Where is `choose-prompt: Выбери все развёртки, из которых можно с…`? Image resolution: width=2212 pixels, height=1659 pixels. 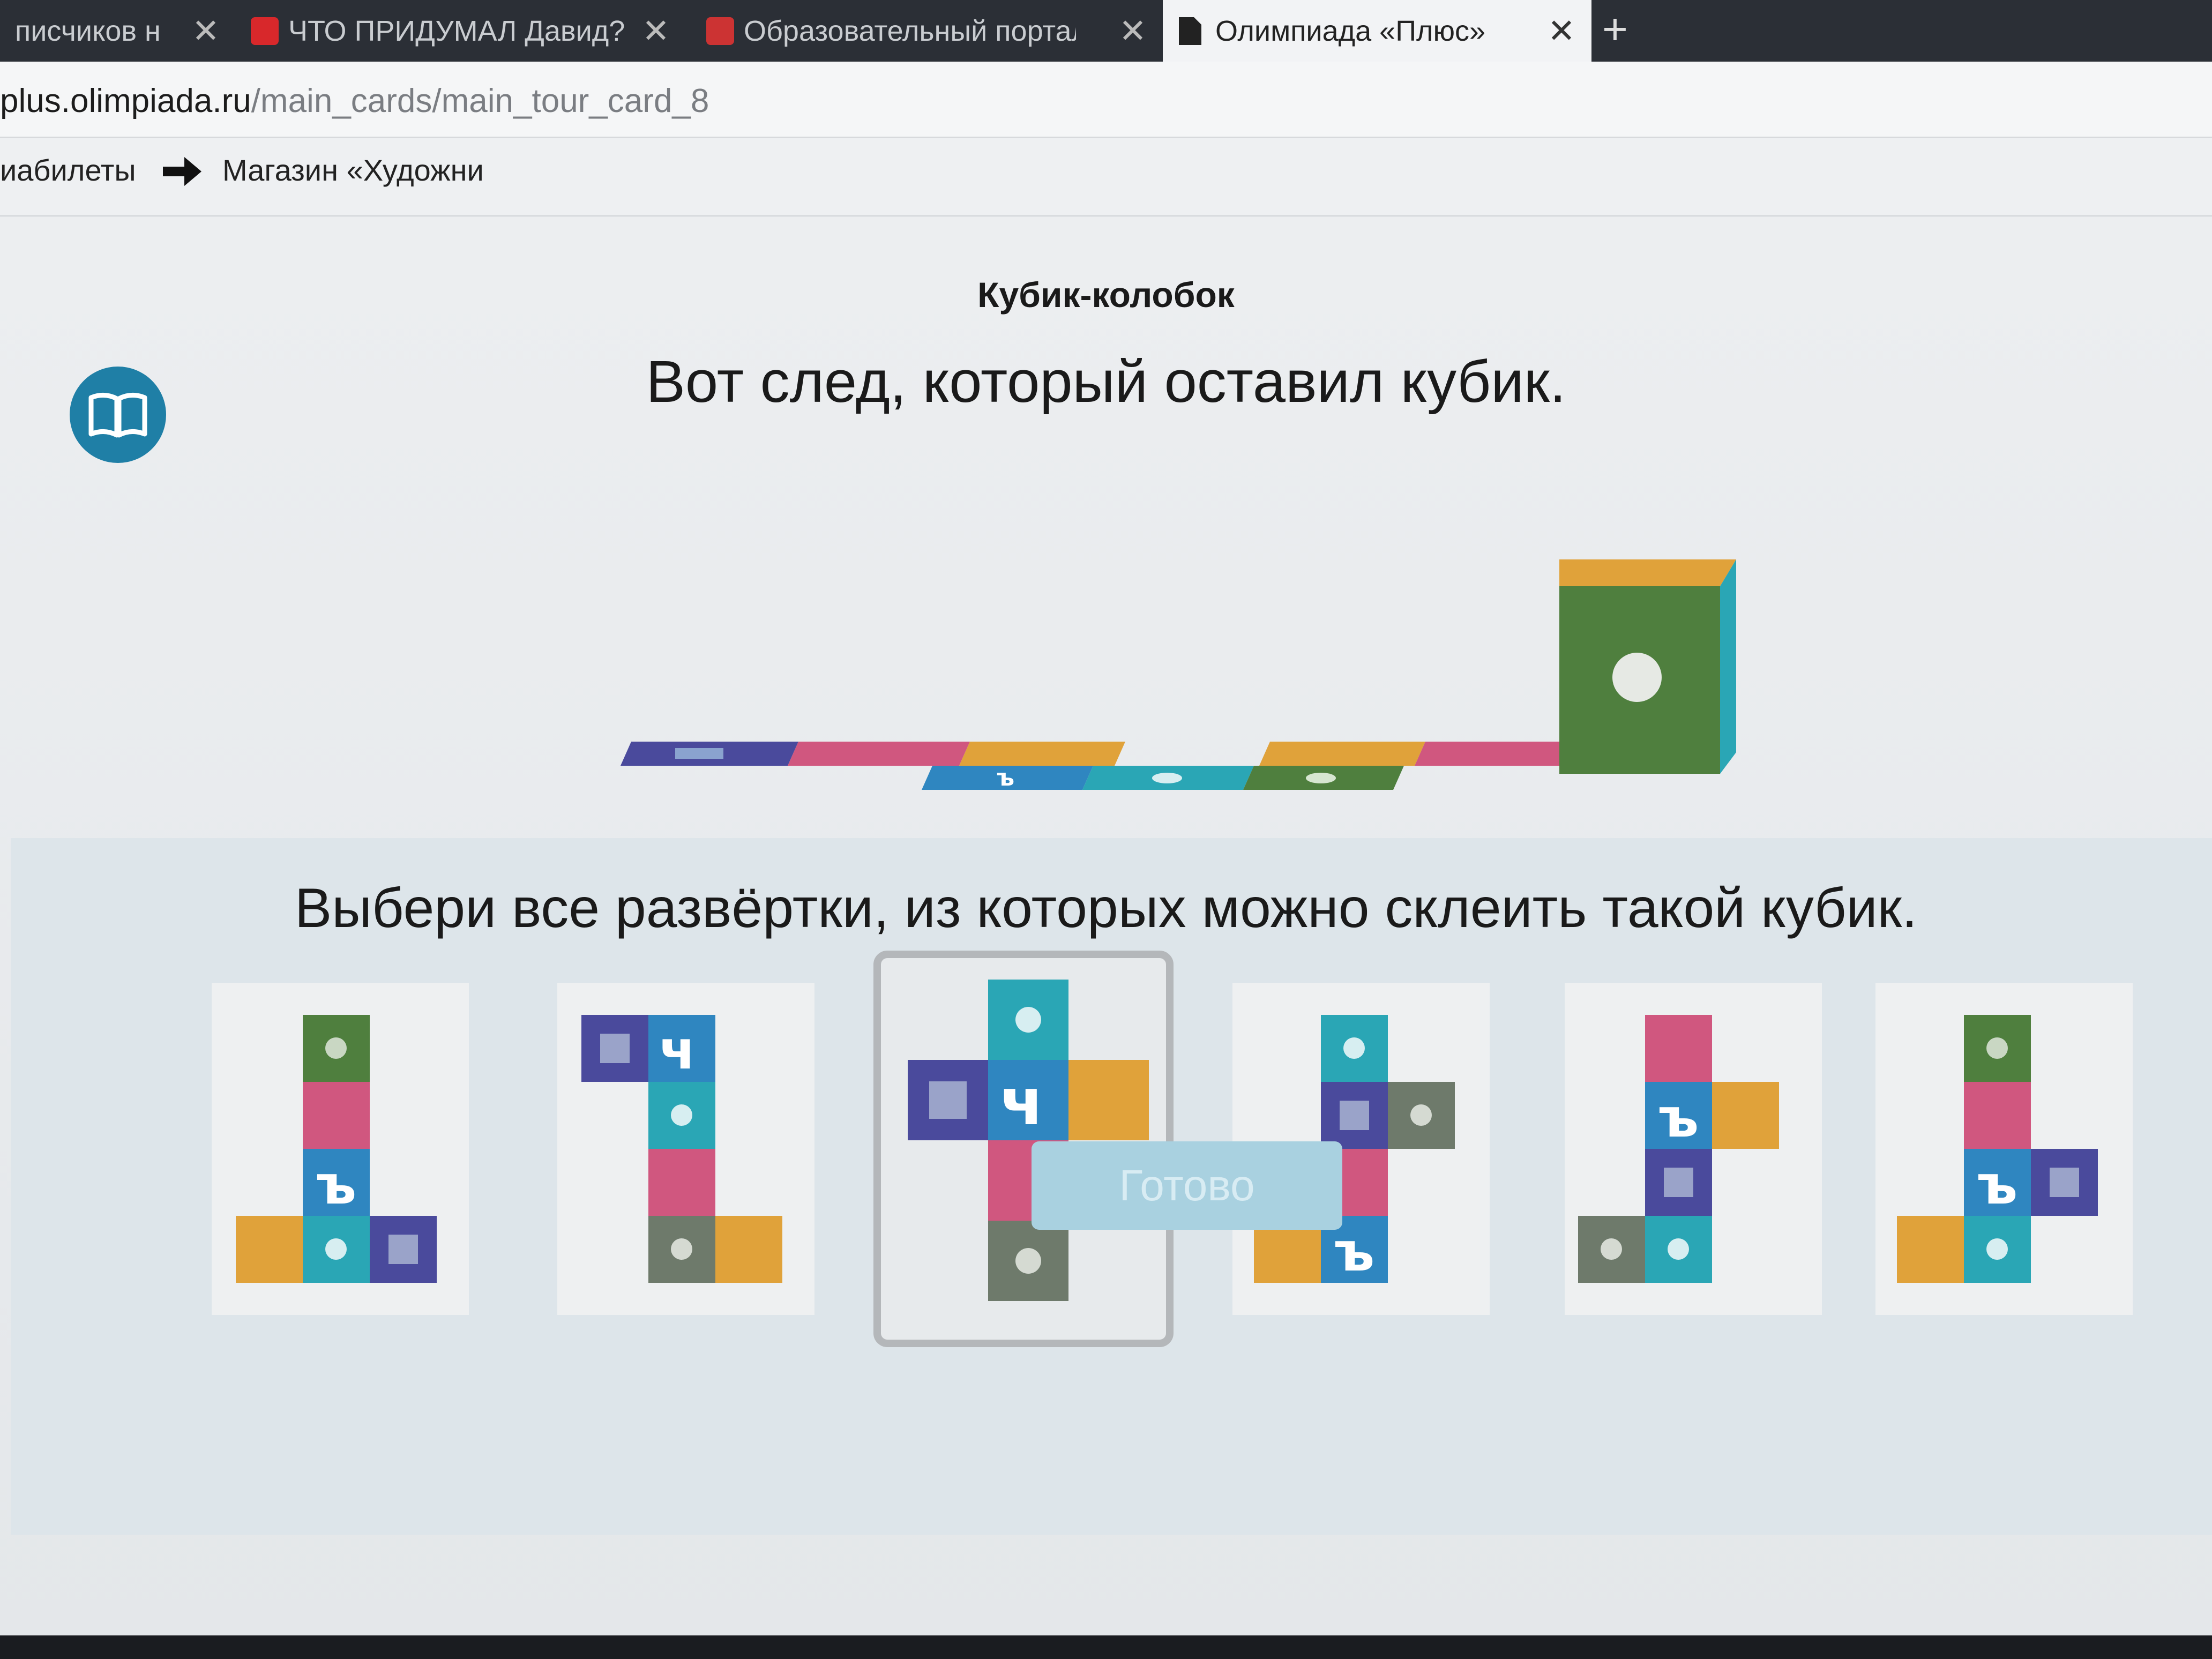 choose-prompt: Выбери все развёртки, из которых можно с… is located at coordinates (1106, 908).